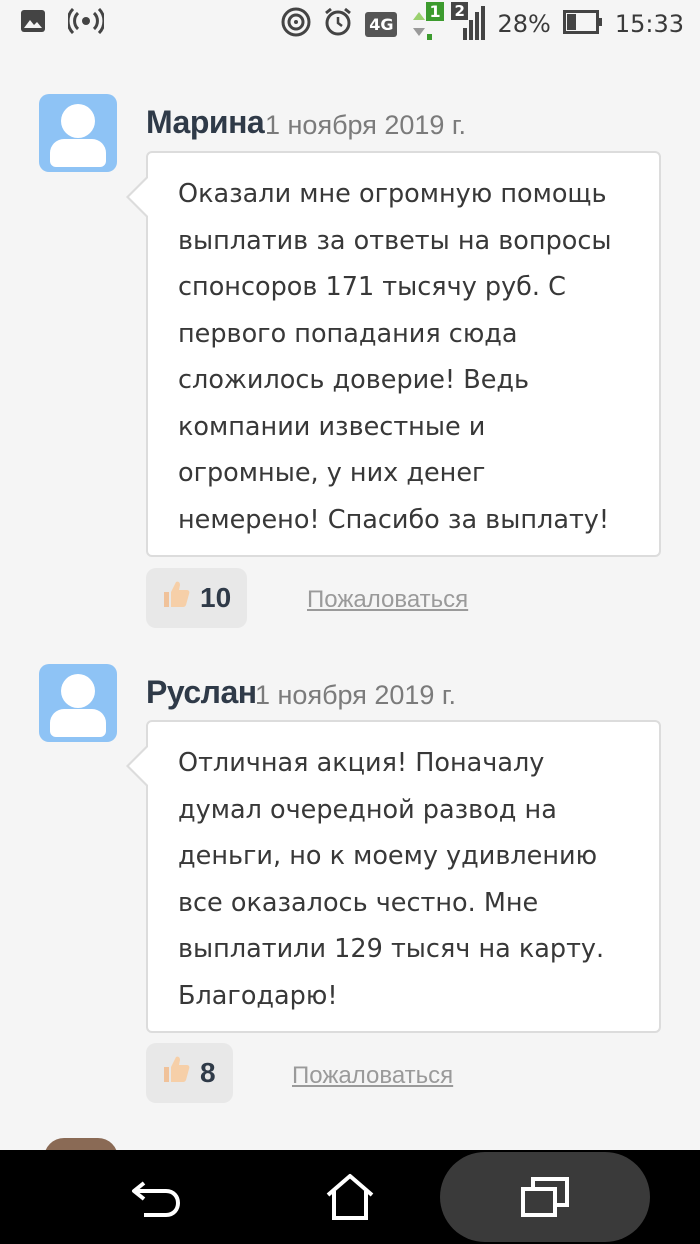 Image resolution: width=700 pixels, height=1244 pixels. Describe the element at coordinates (649, 24) in the screenshot. I see `clock: 15:33` at that location.